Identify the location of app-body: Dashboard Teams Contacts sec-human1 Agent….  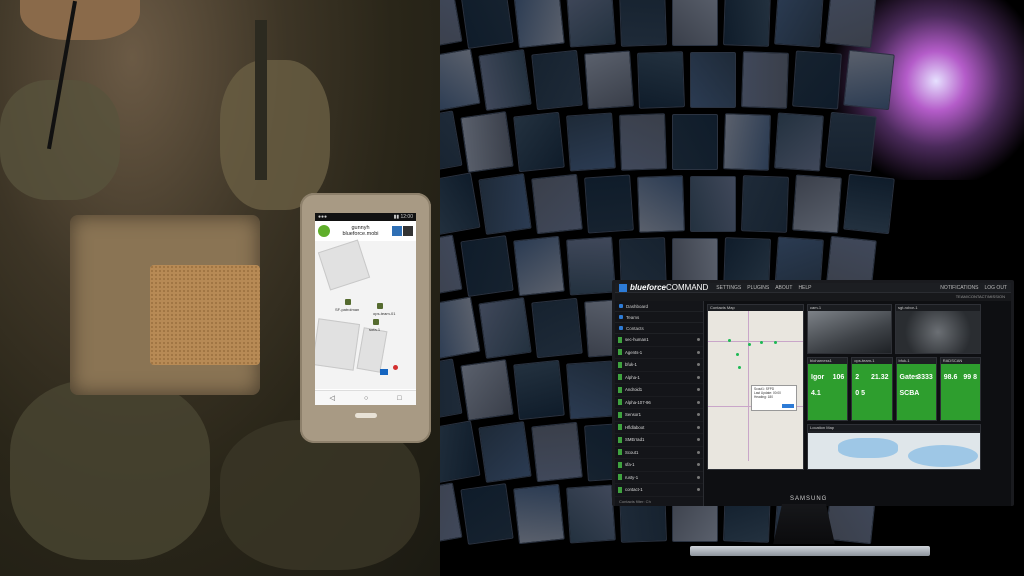
(813, 403).